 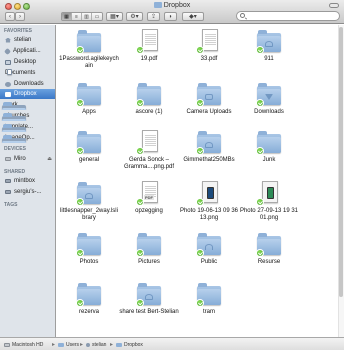 What do you see at coordinates (149, 205) in the screenshot?
I see `file-item-opzegging: PDF opzegging` at bounding box center [149, 205].